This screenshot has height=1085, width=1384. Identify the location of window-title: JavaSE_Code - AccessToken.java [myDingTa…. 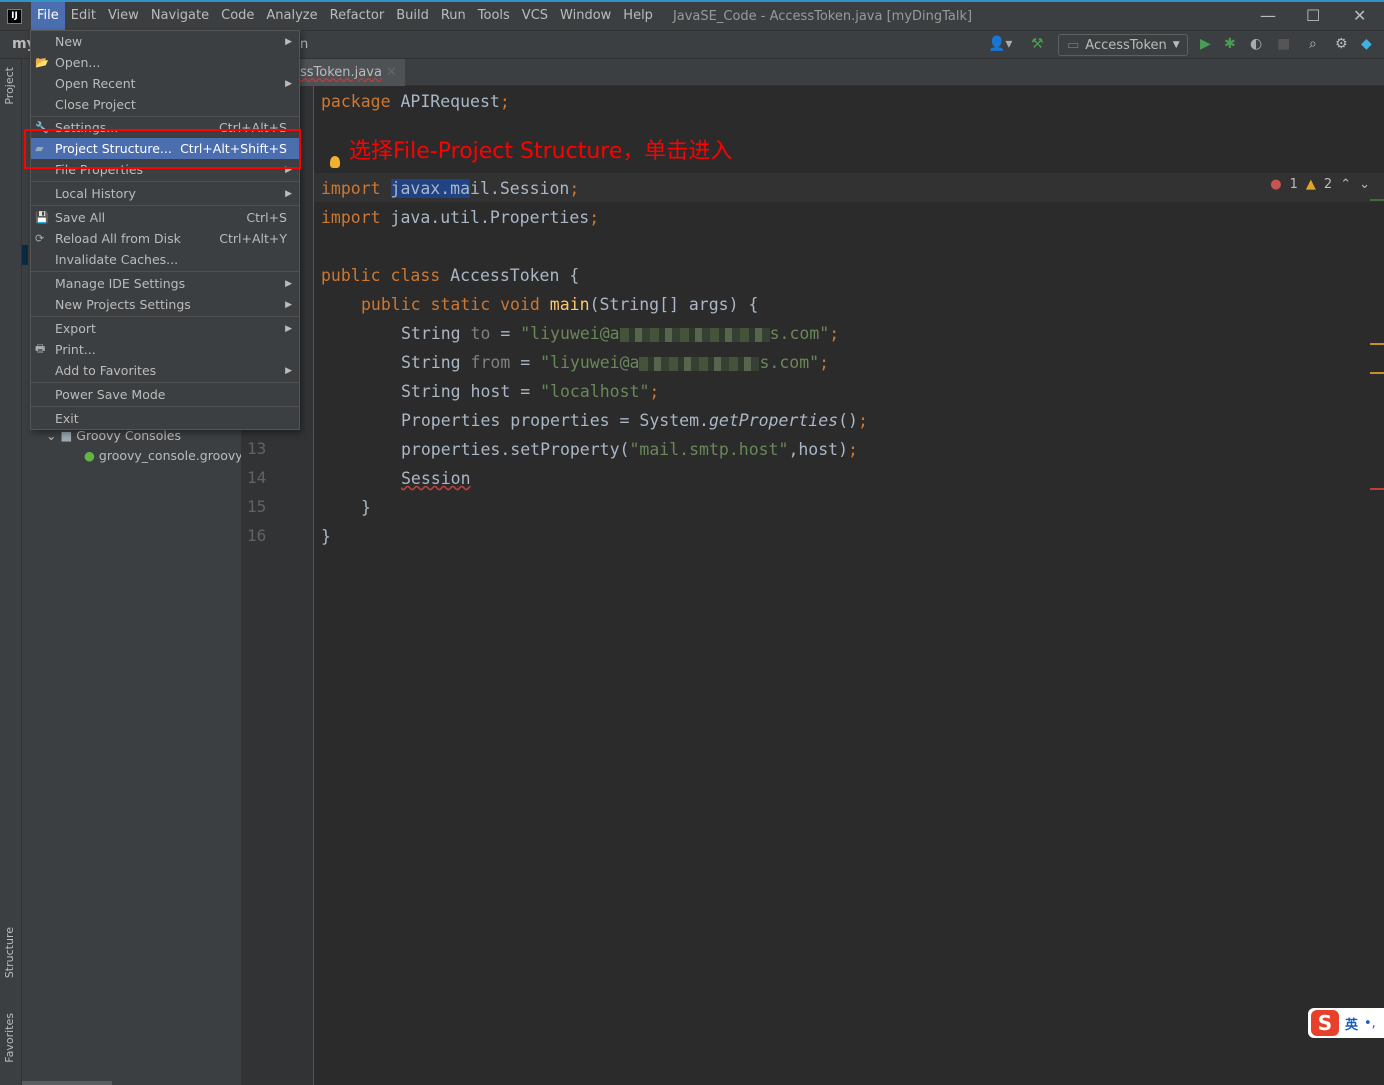
(822, 16).